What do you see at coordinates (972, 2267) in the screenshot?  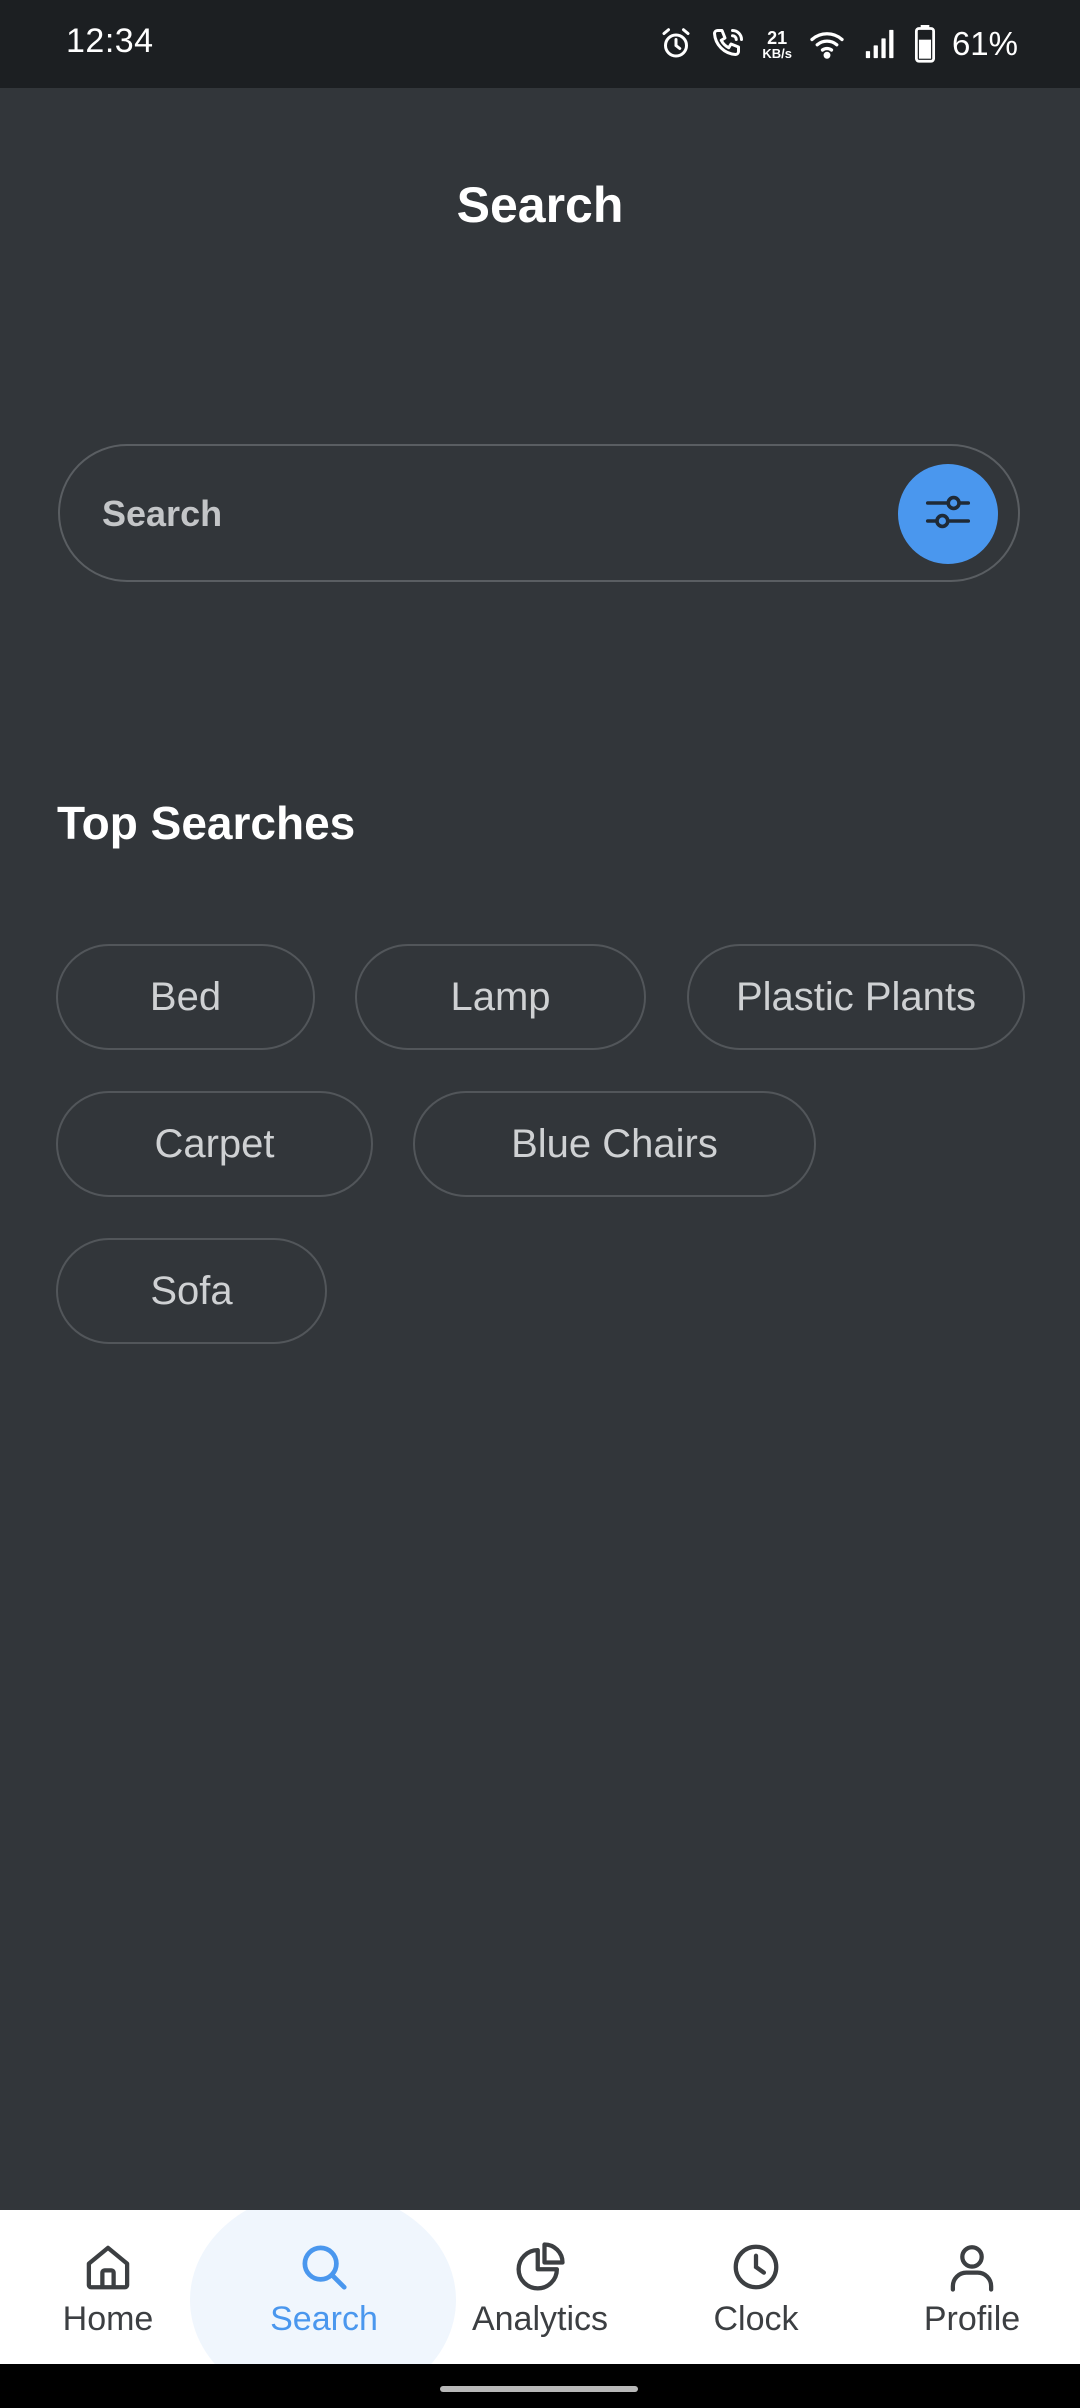 I see `user-icon` at bounding box center [972, 2267].